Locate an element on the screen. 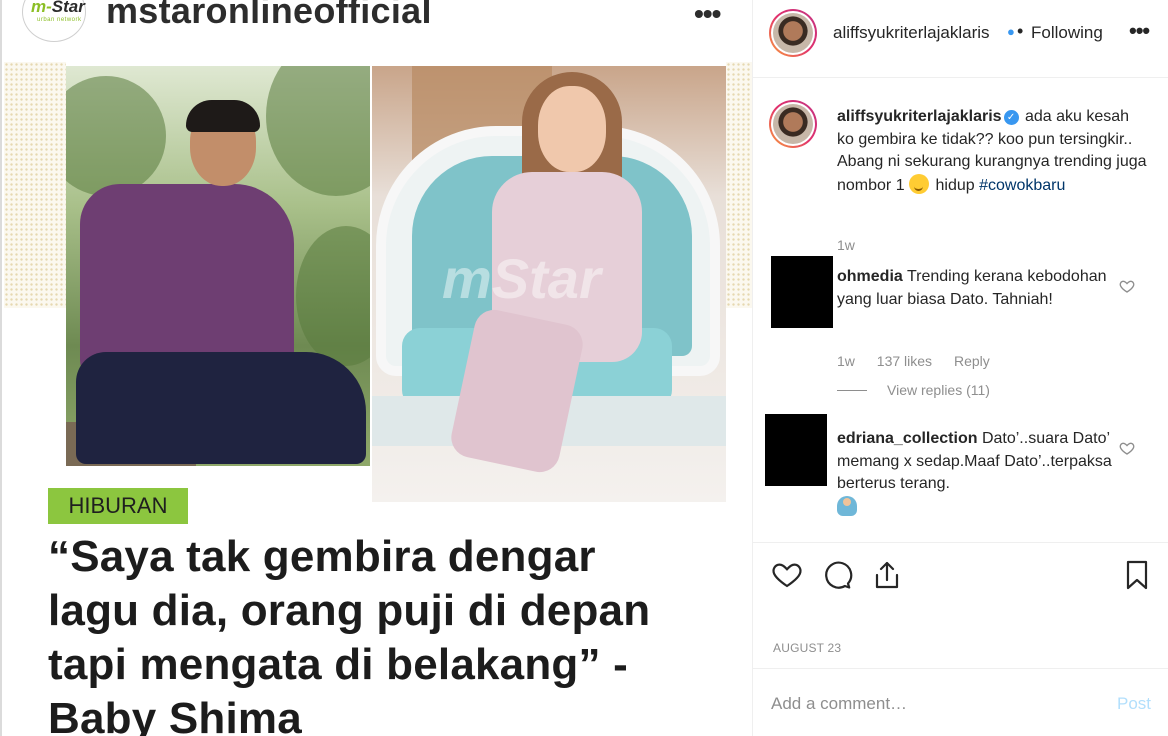 The height and width of the screenshot is (736, 1168). image-more-icon: ••• is located at coordinates (707, 14).